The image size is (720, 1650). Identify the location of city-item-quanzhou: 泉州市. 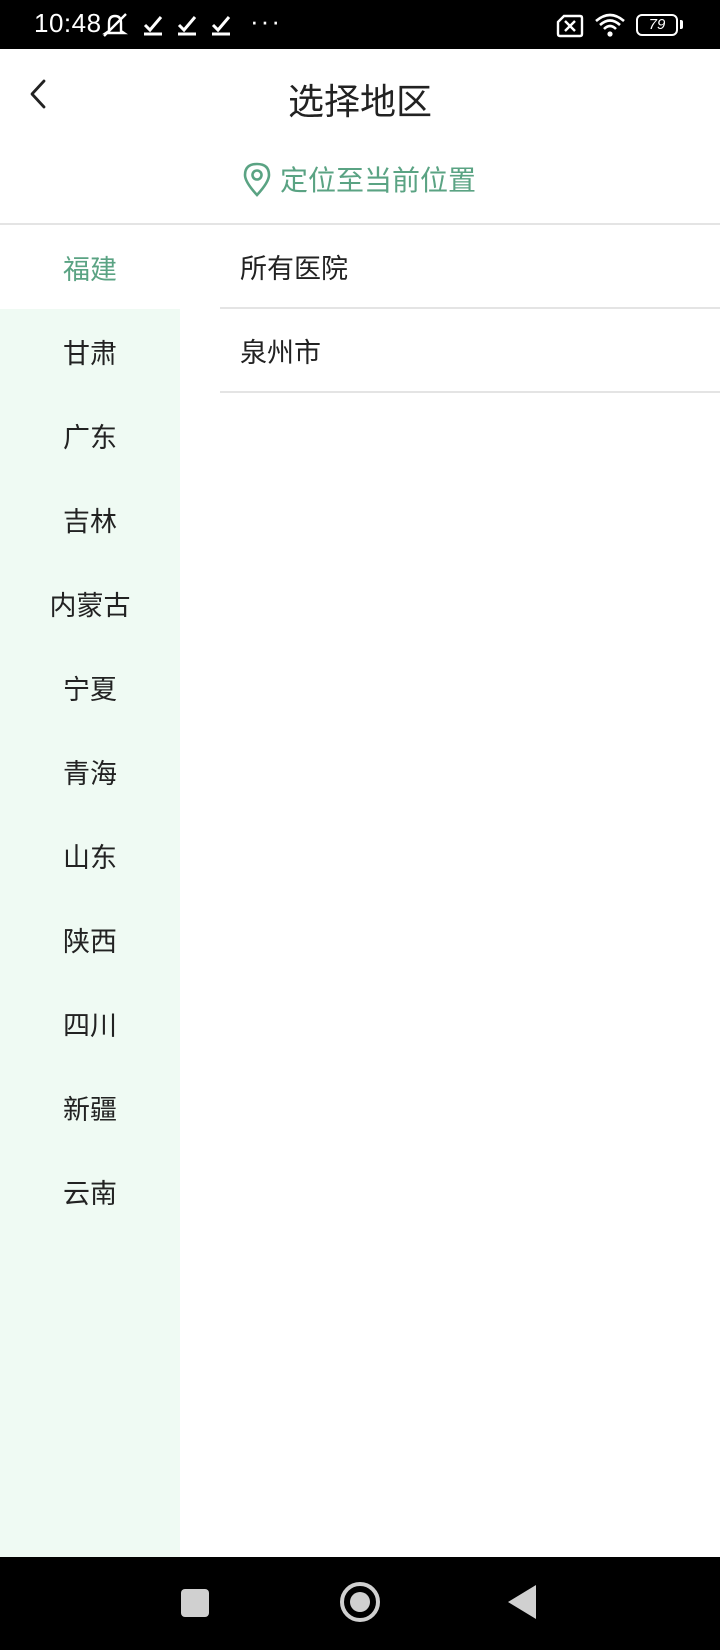
(470, 351).